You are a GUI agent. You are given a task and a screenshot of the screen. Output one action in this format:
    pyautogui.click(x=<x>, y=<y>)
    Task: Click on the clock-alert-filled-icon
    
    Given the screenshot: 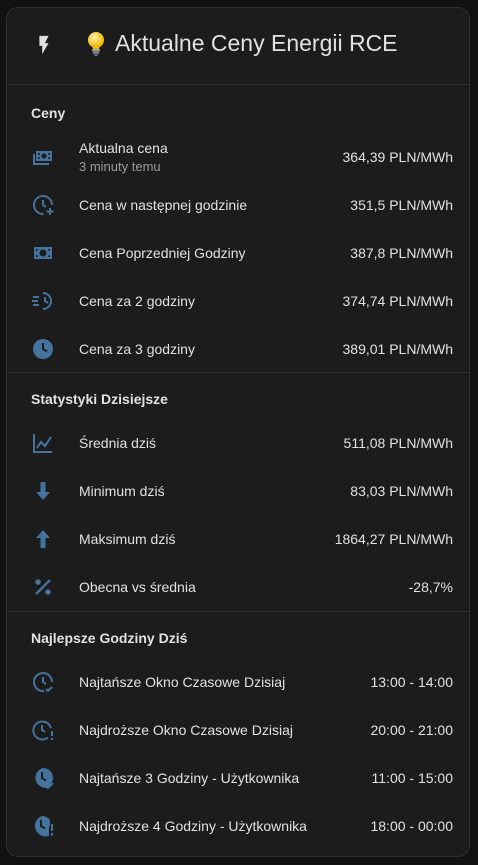 What is the action you would take?
    pyautogui.click(x=44, y=826)
    